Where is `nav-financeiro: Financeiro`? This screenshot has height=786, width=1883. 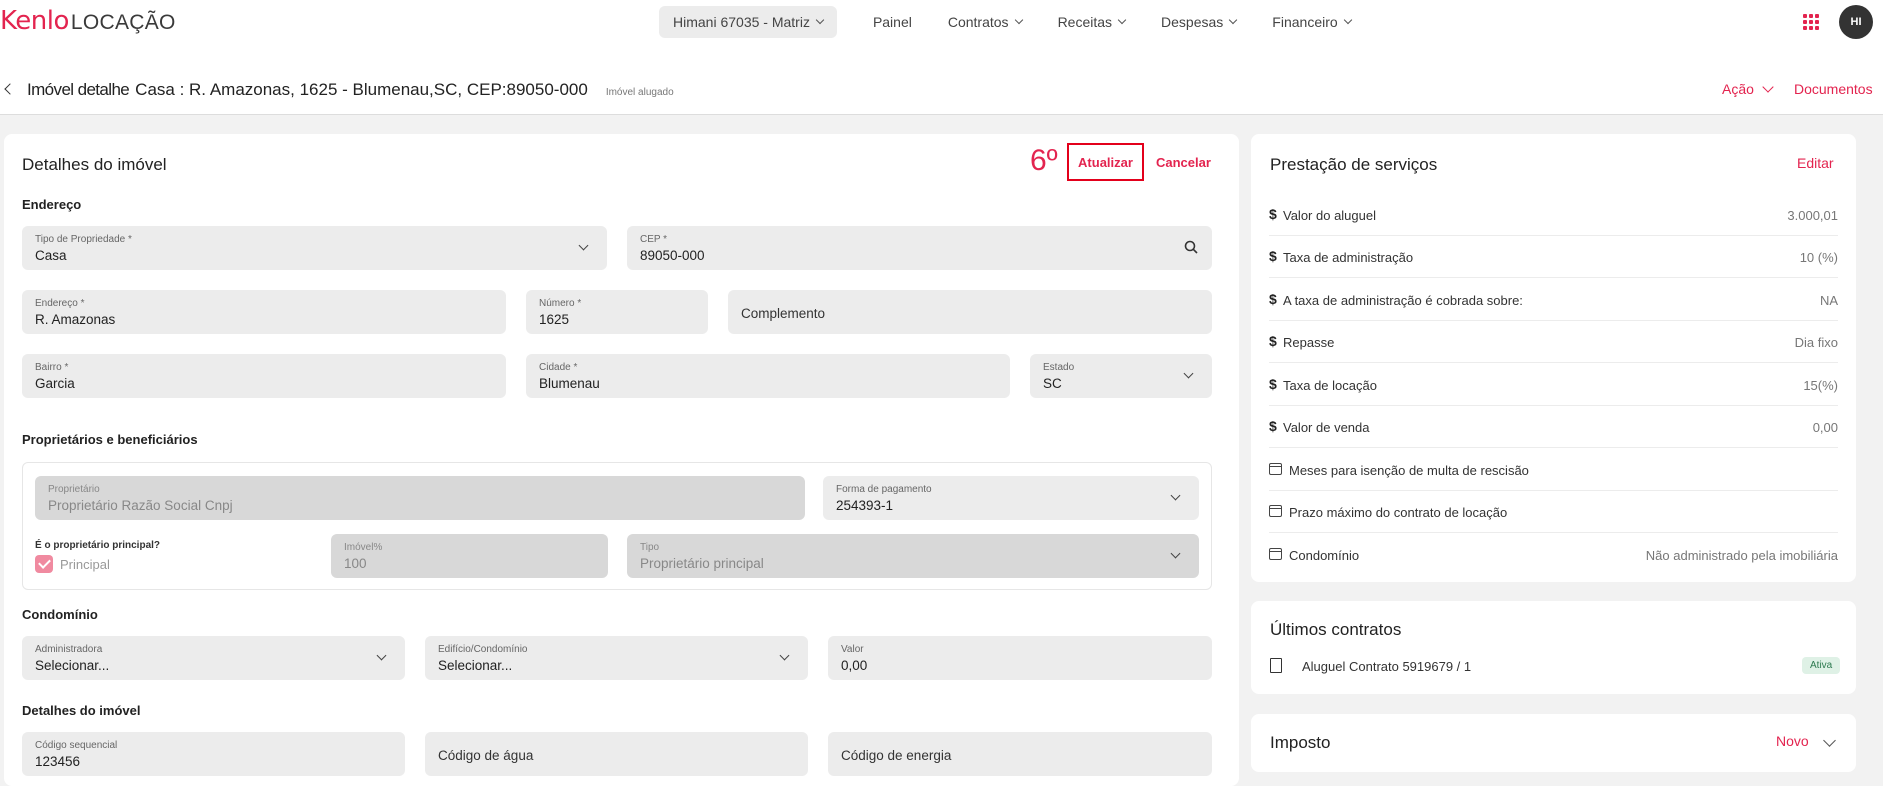 nav-financeiro: Financeiro is located at coordinates (1312, 22).